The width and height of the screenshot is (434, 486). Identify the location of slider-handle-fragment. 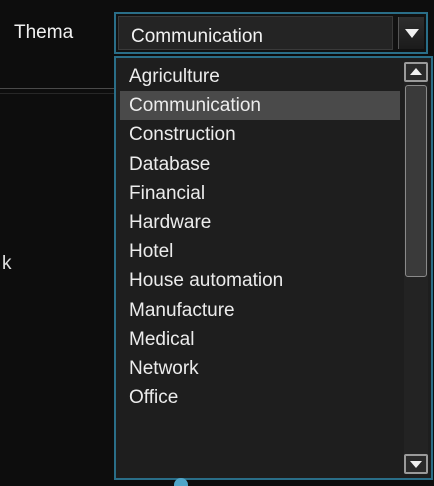
(181, 482).